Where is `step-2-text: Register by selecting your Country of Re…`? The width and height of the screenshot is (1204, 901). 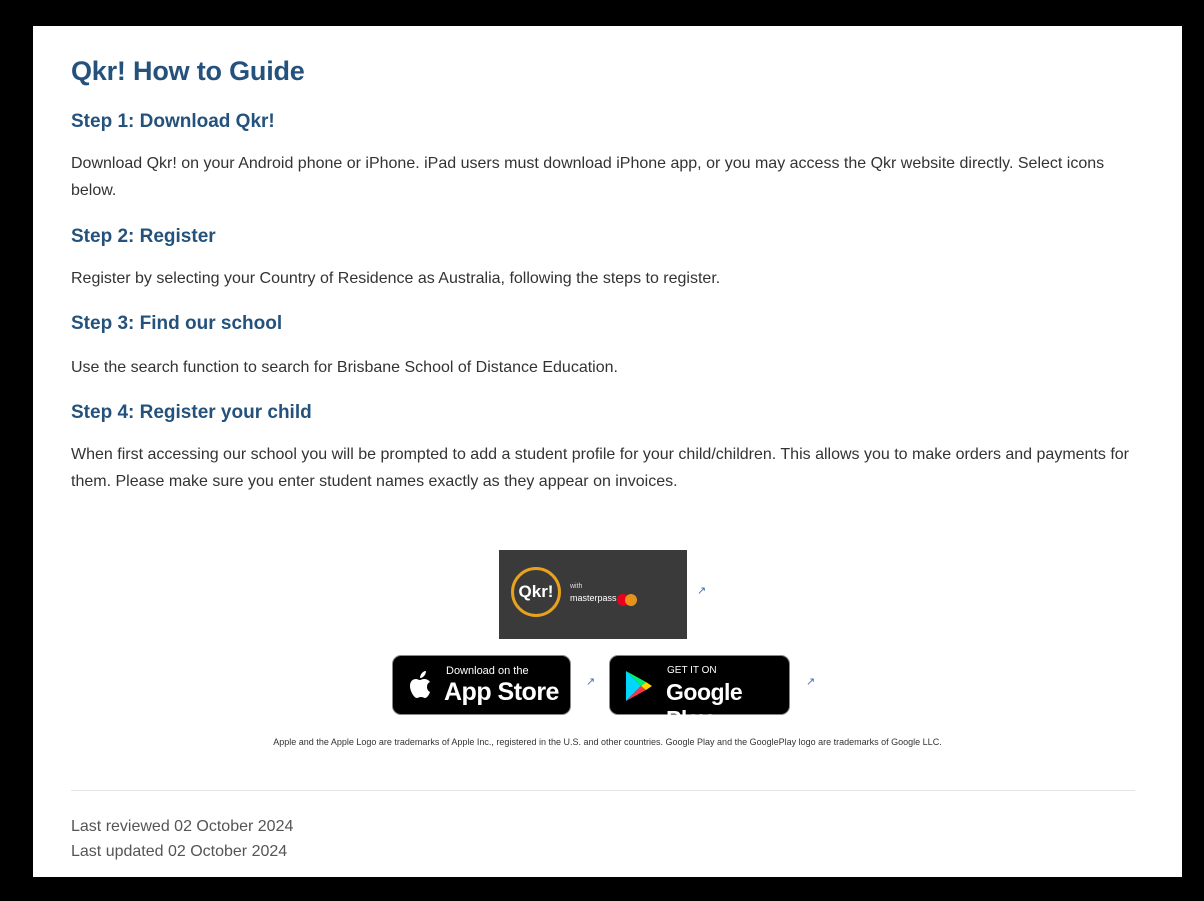 step-2-text: Register by selecting your Country of Re… is located at coordinates (396, 278).